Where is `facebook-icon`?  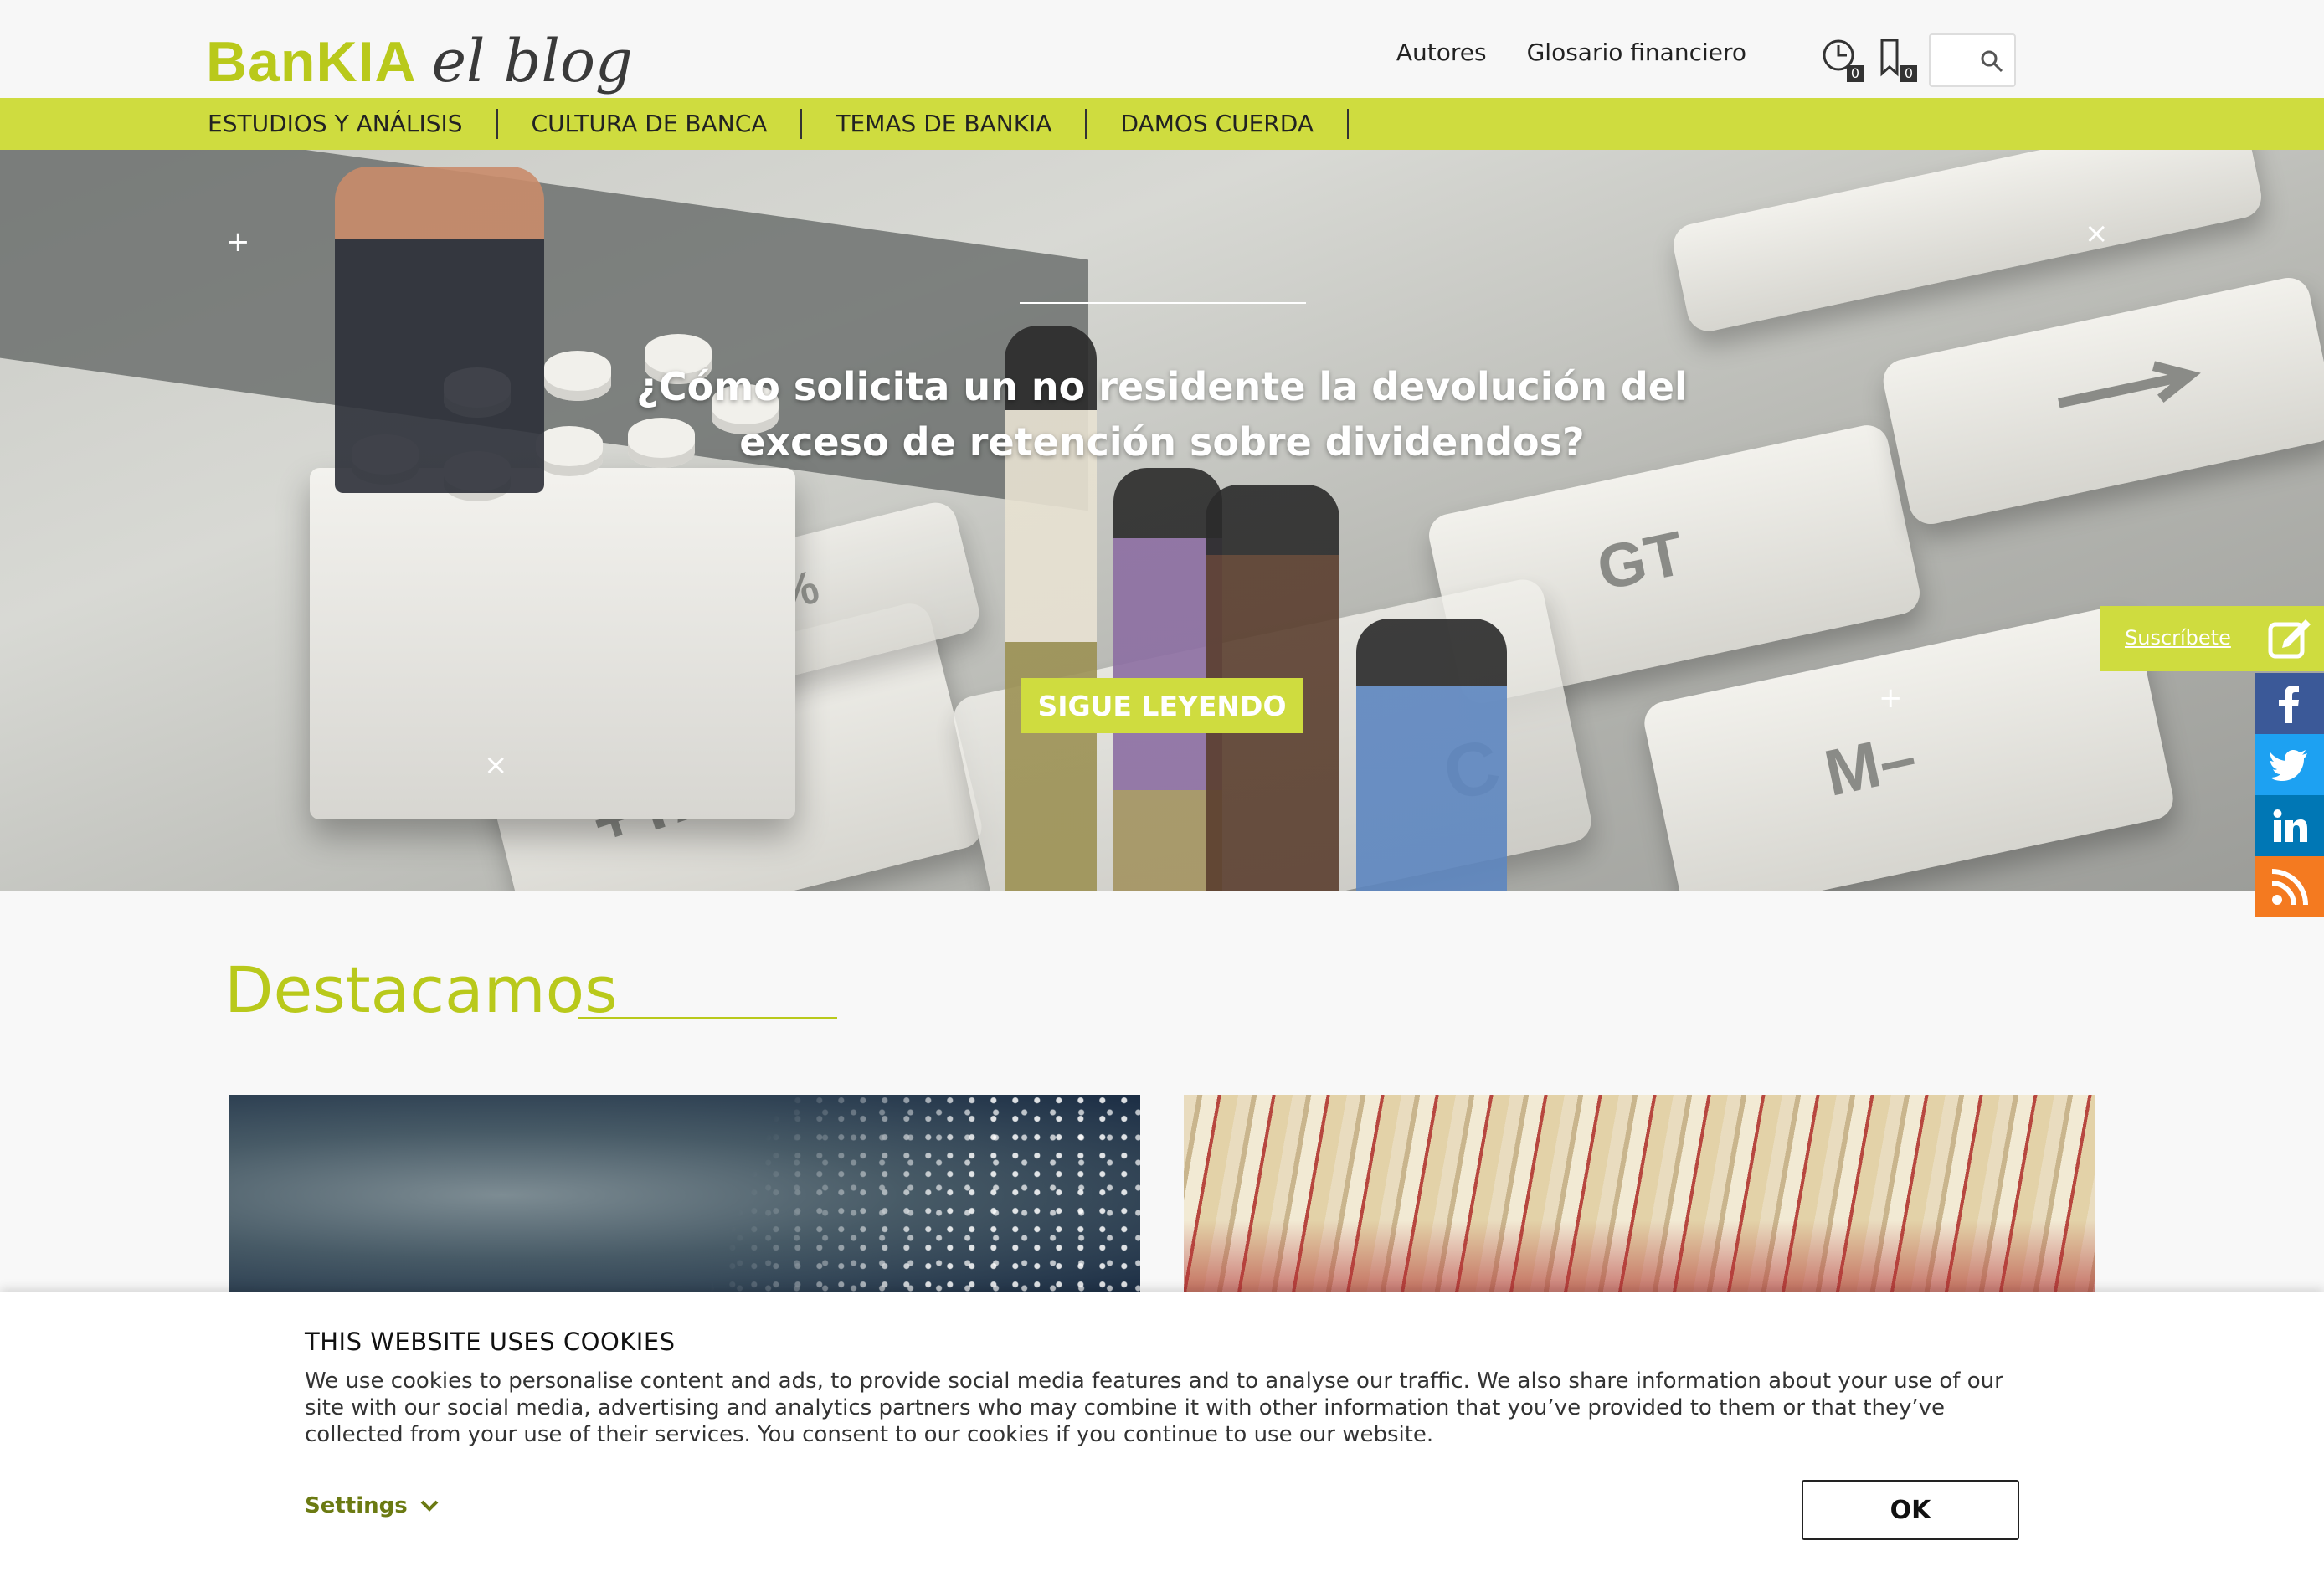
facebook-icon is located at coordinates (2289, 704).